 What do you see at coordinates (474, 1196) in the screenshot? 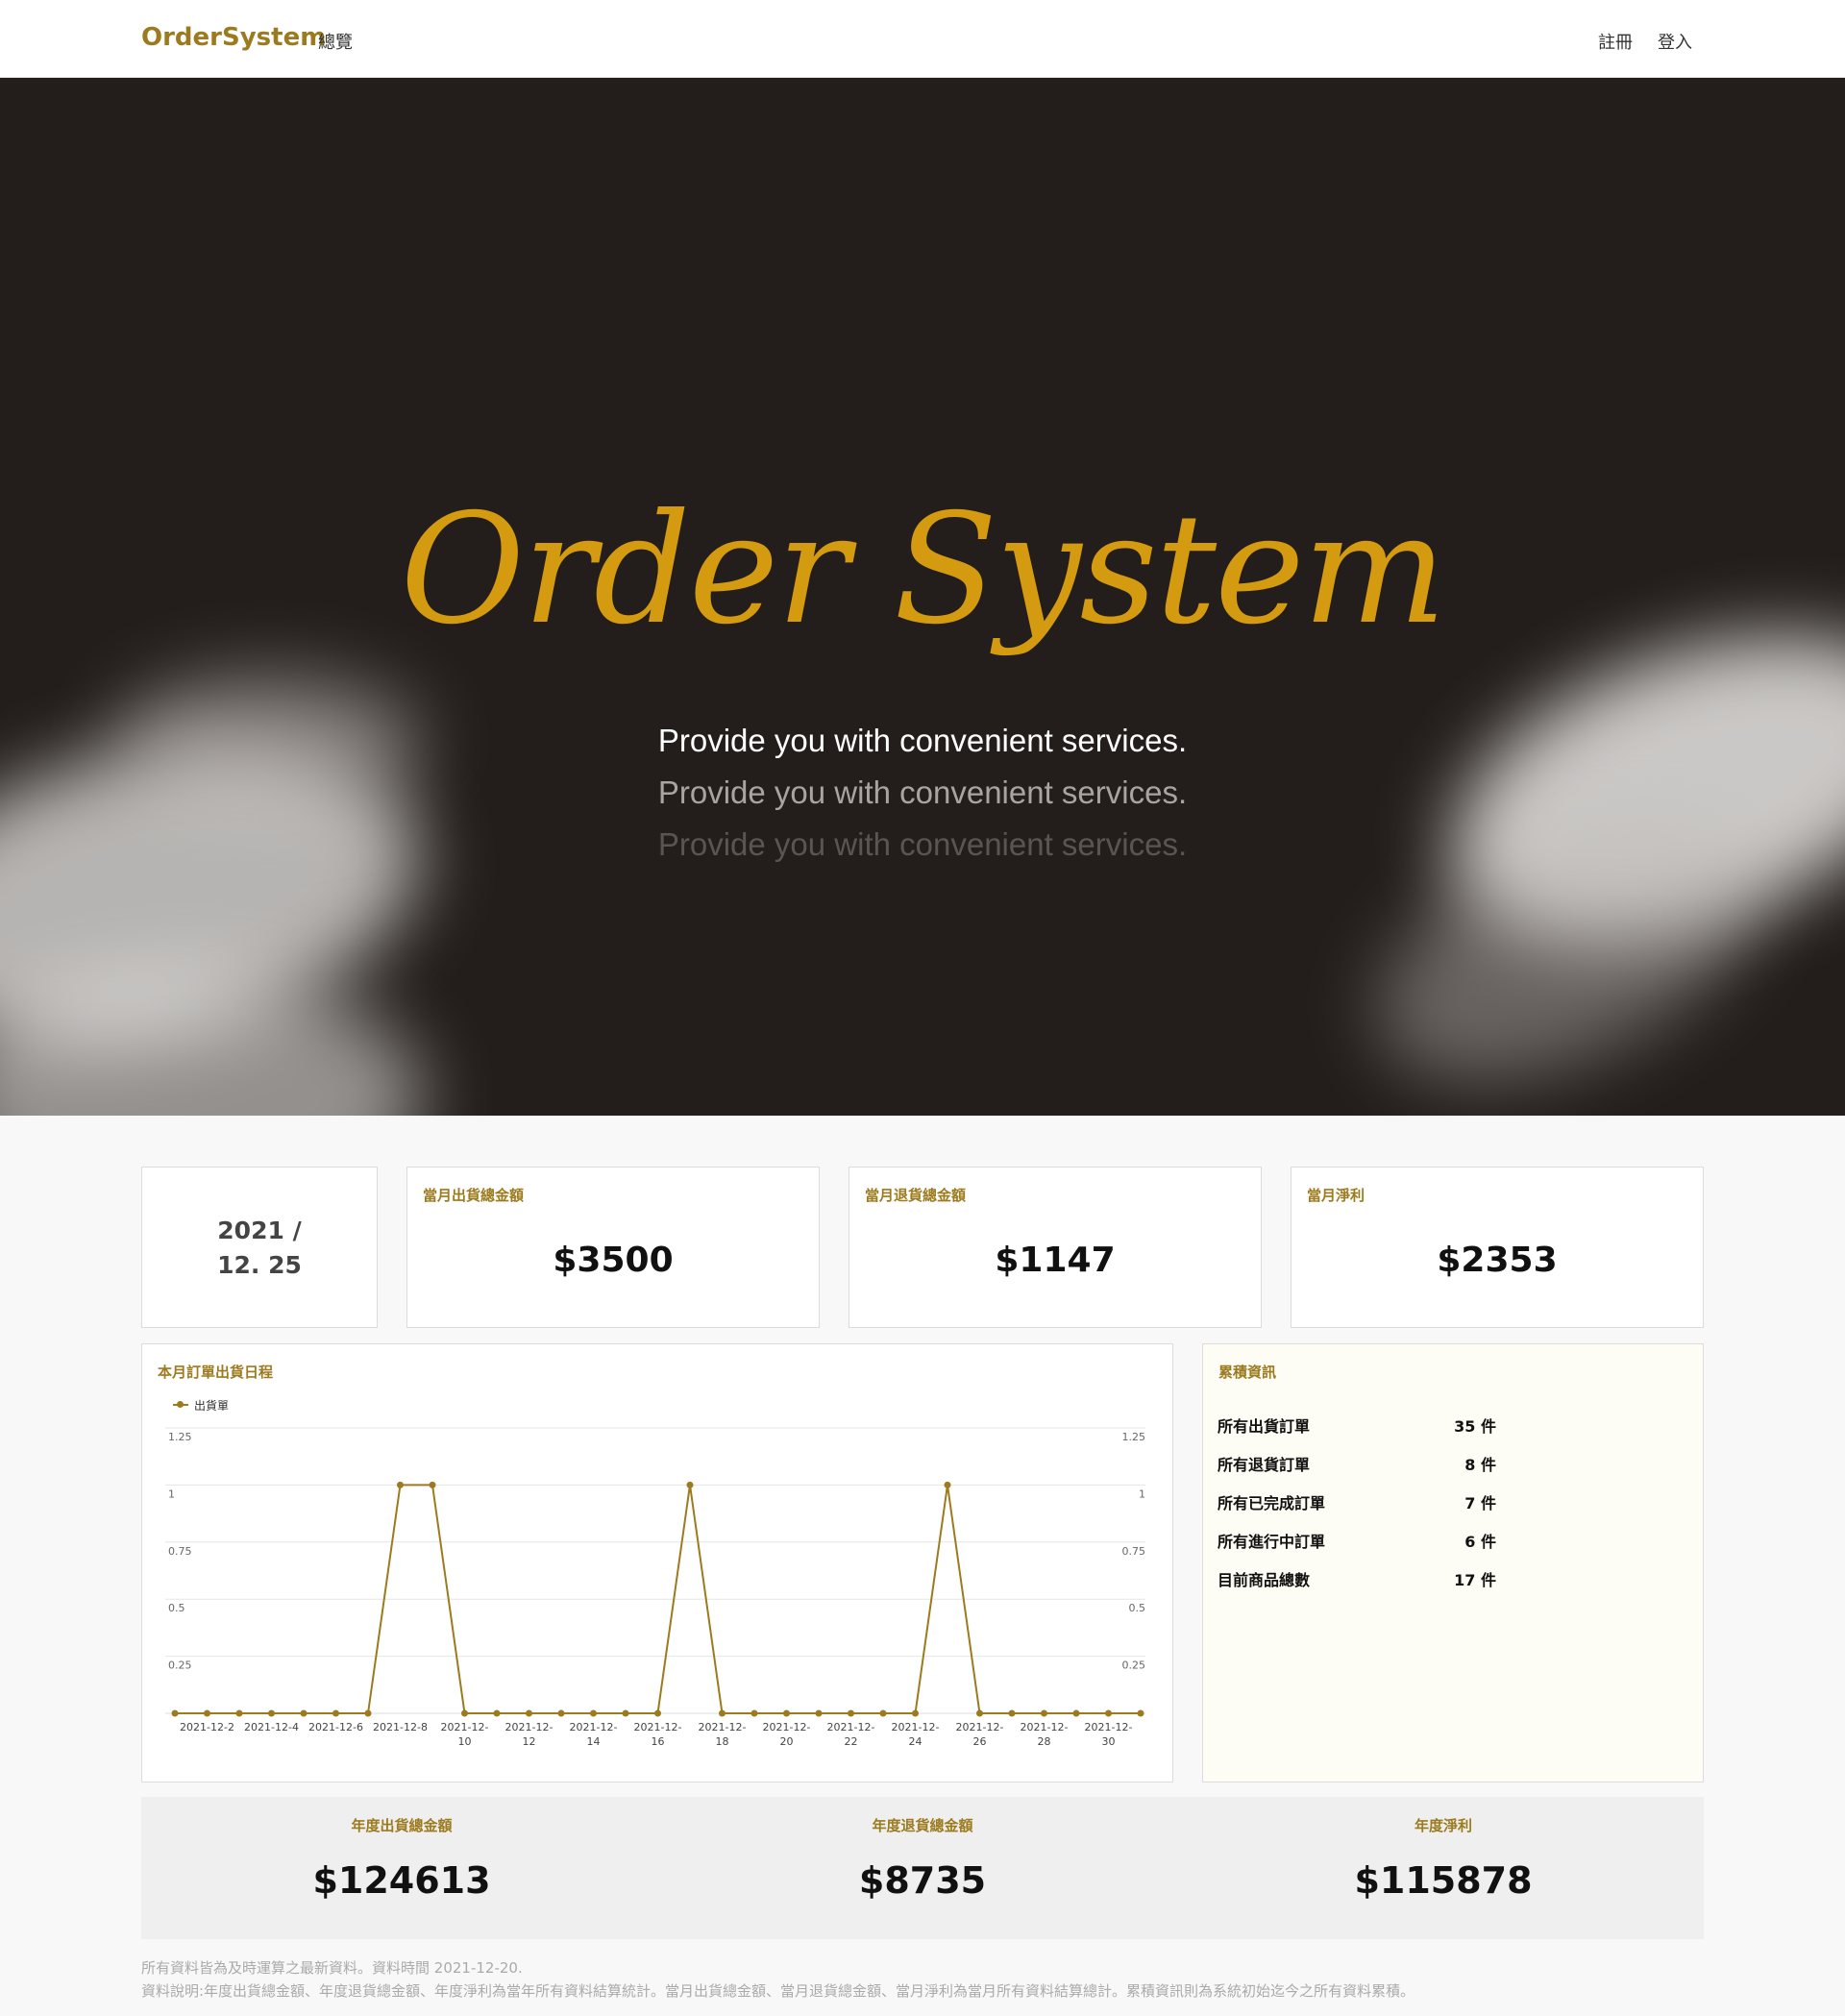
I see `monthly-shipment-label: 當月出貨總金額` at bounding box center [474, 1196].